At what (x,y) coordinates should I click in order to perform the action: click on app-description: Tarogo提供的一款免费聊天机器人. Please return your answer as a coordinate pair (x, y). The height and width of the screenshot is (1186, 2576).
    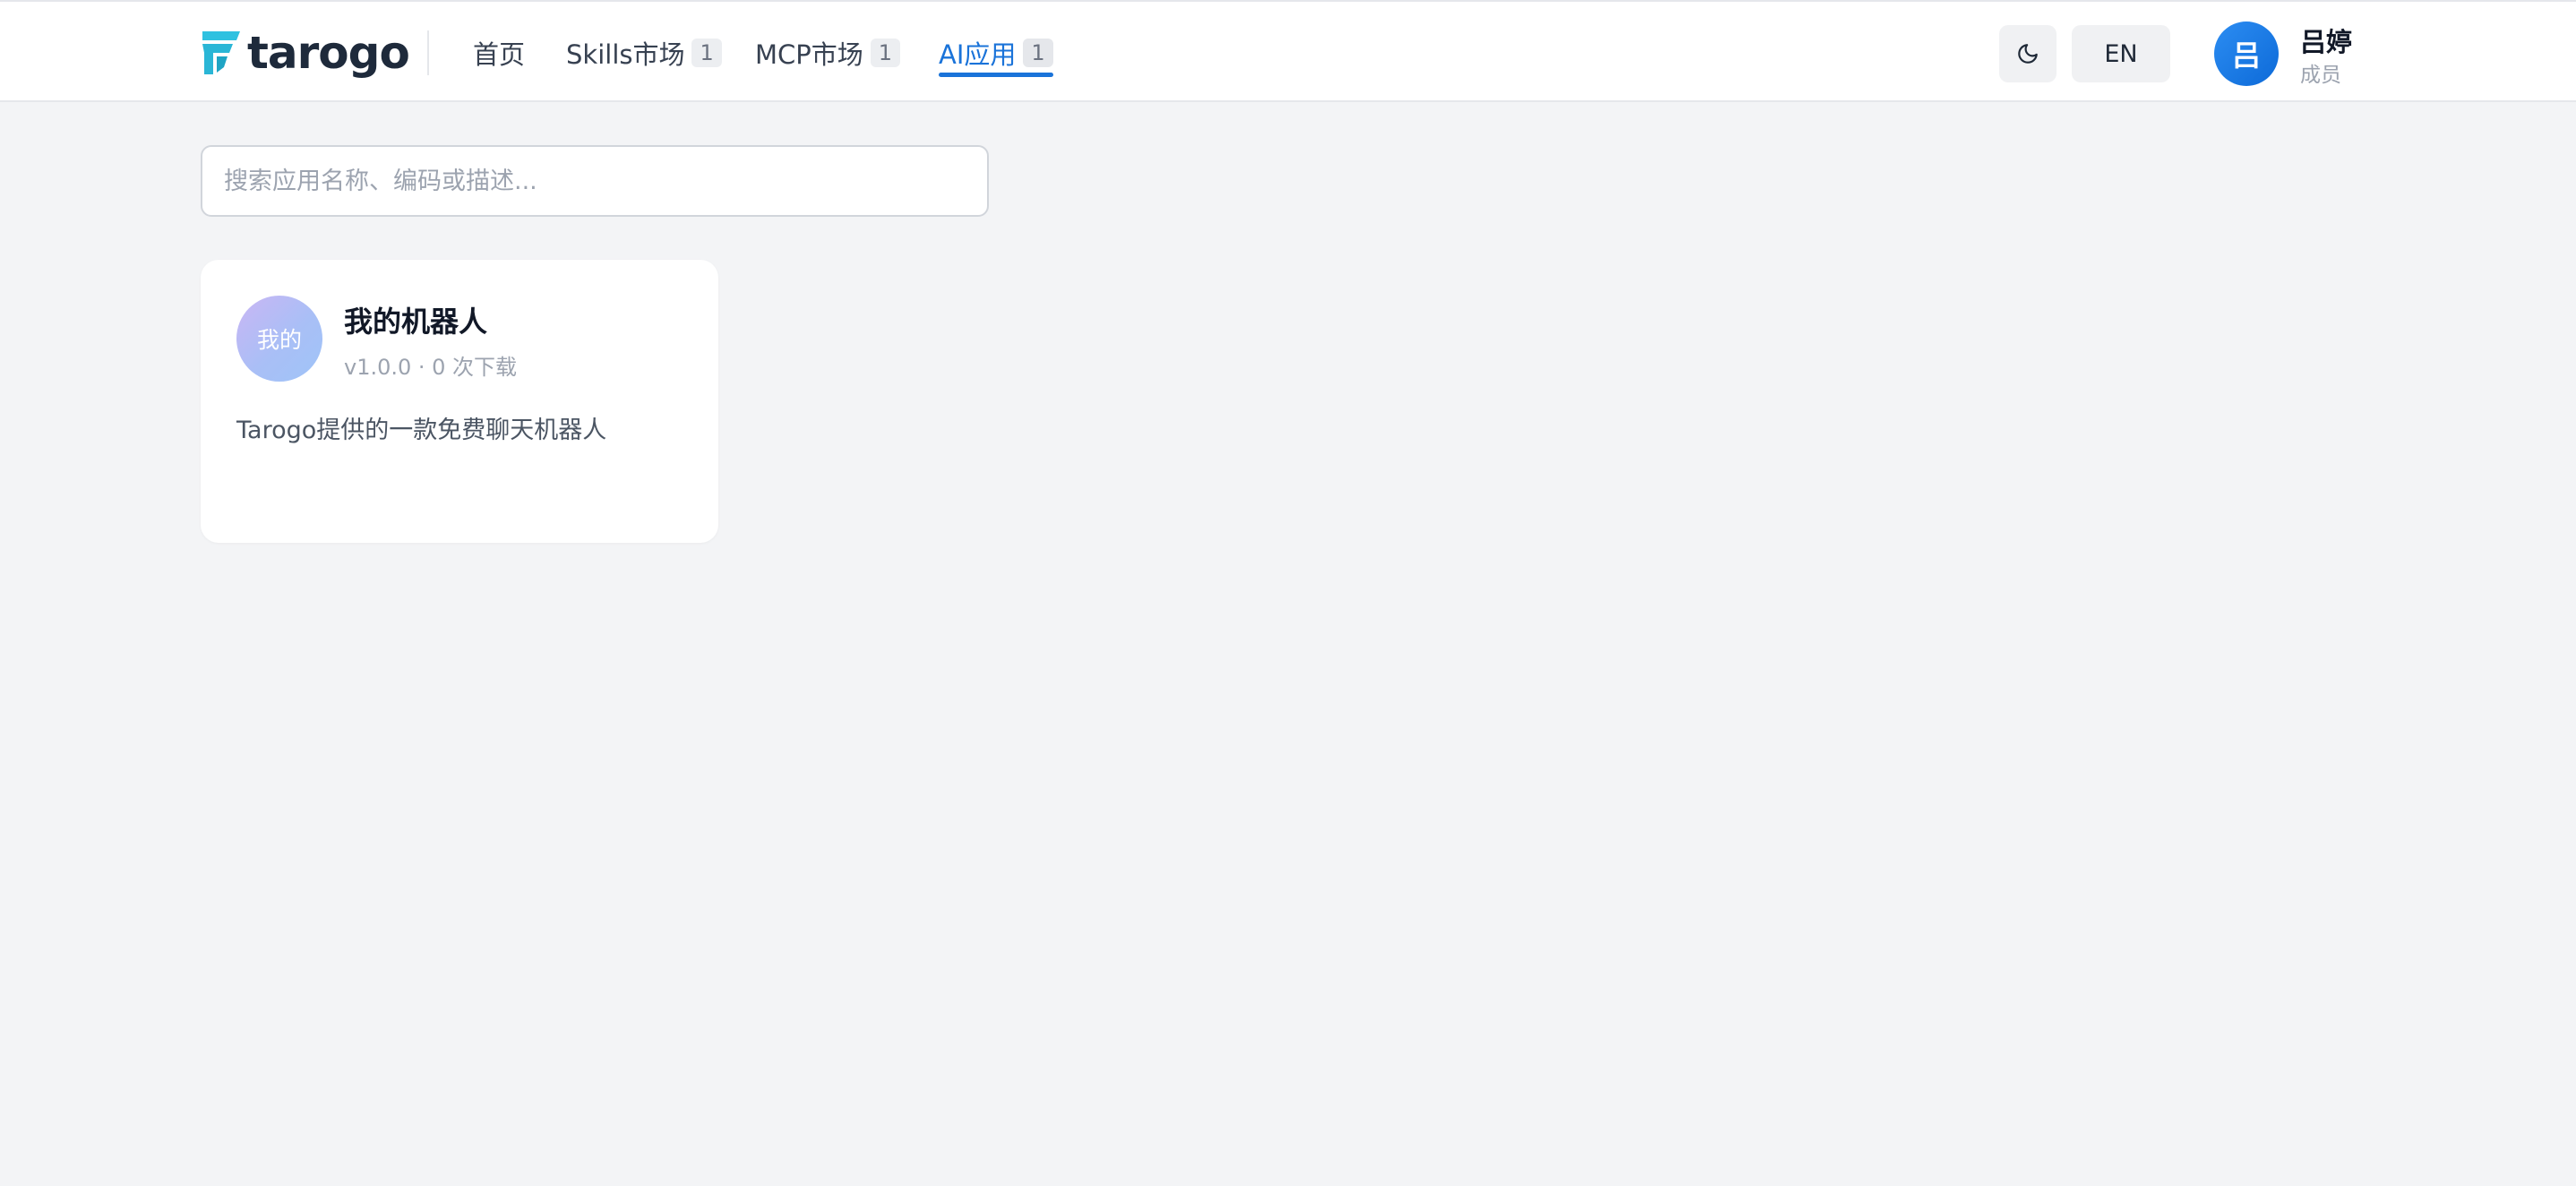
    Looking at the image, I should click on (421, 430).